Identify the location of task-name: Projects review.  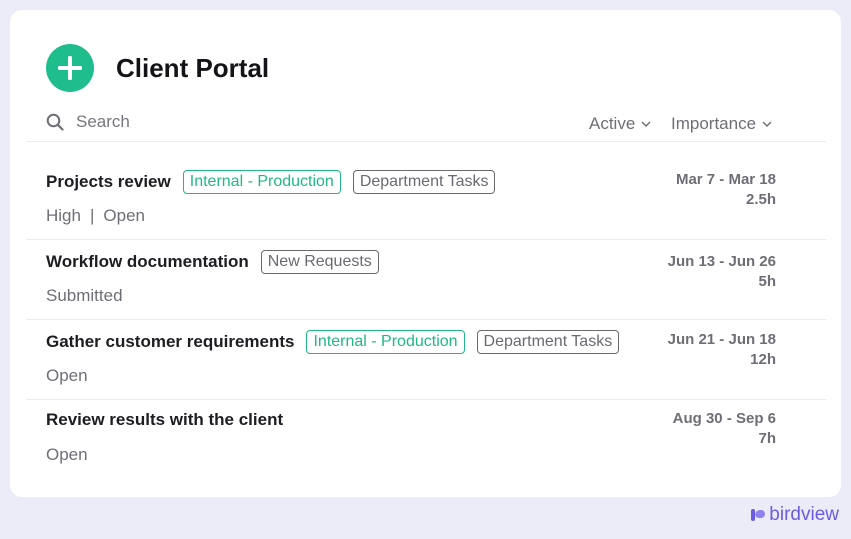
(108, 181).